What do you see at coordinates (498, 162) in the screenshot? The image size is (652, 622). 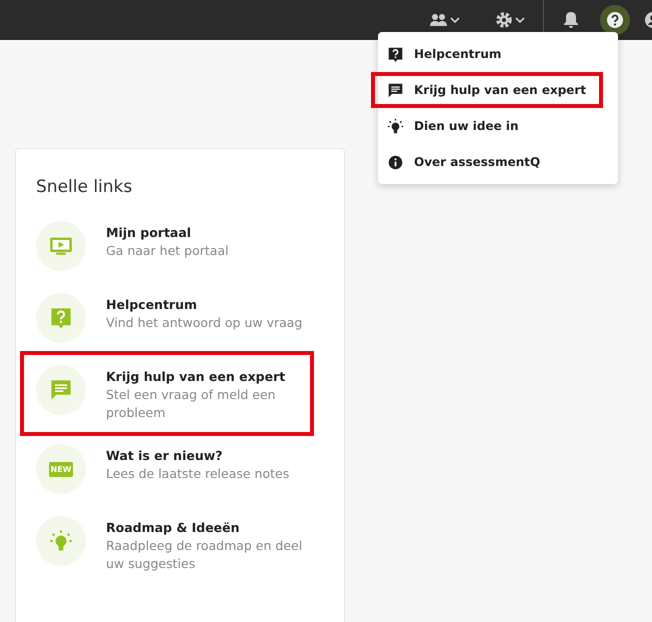 I see `menu-item: Over assessmentQ` at bounding box center [498, 162].